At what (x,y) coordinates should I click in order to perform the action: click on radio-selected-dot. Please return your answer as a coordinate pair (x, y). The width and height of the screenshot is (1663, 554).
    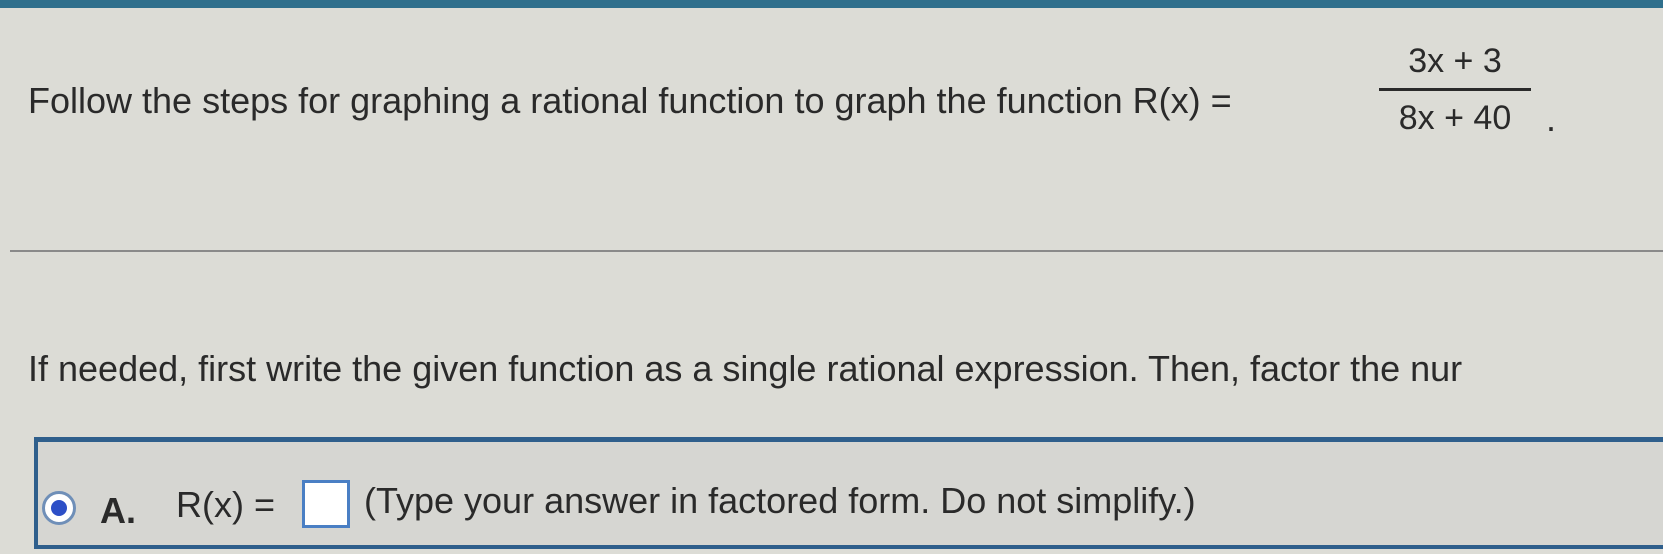
    Looking at the image, I should click on (59, 508).